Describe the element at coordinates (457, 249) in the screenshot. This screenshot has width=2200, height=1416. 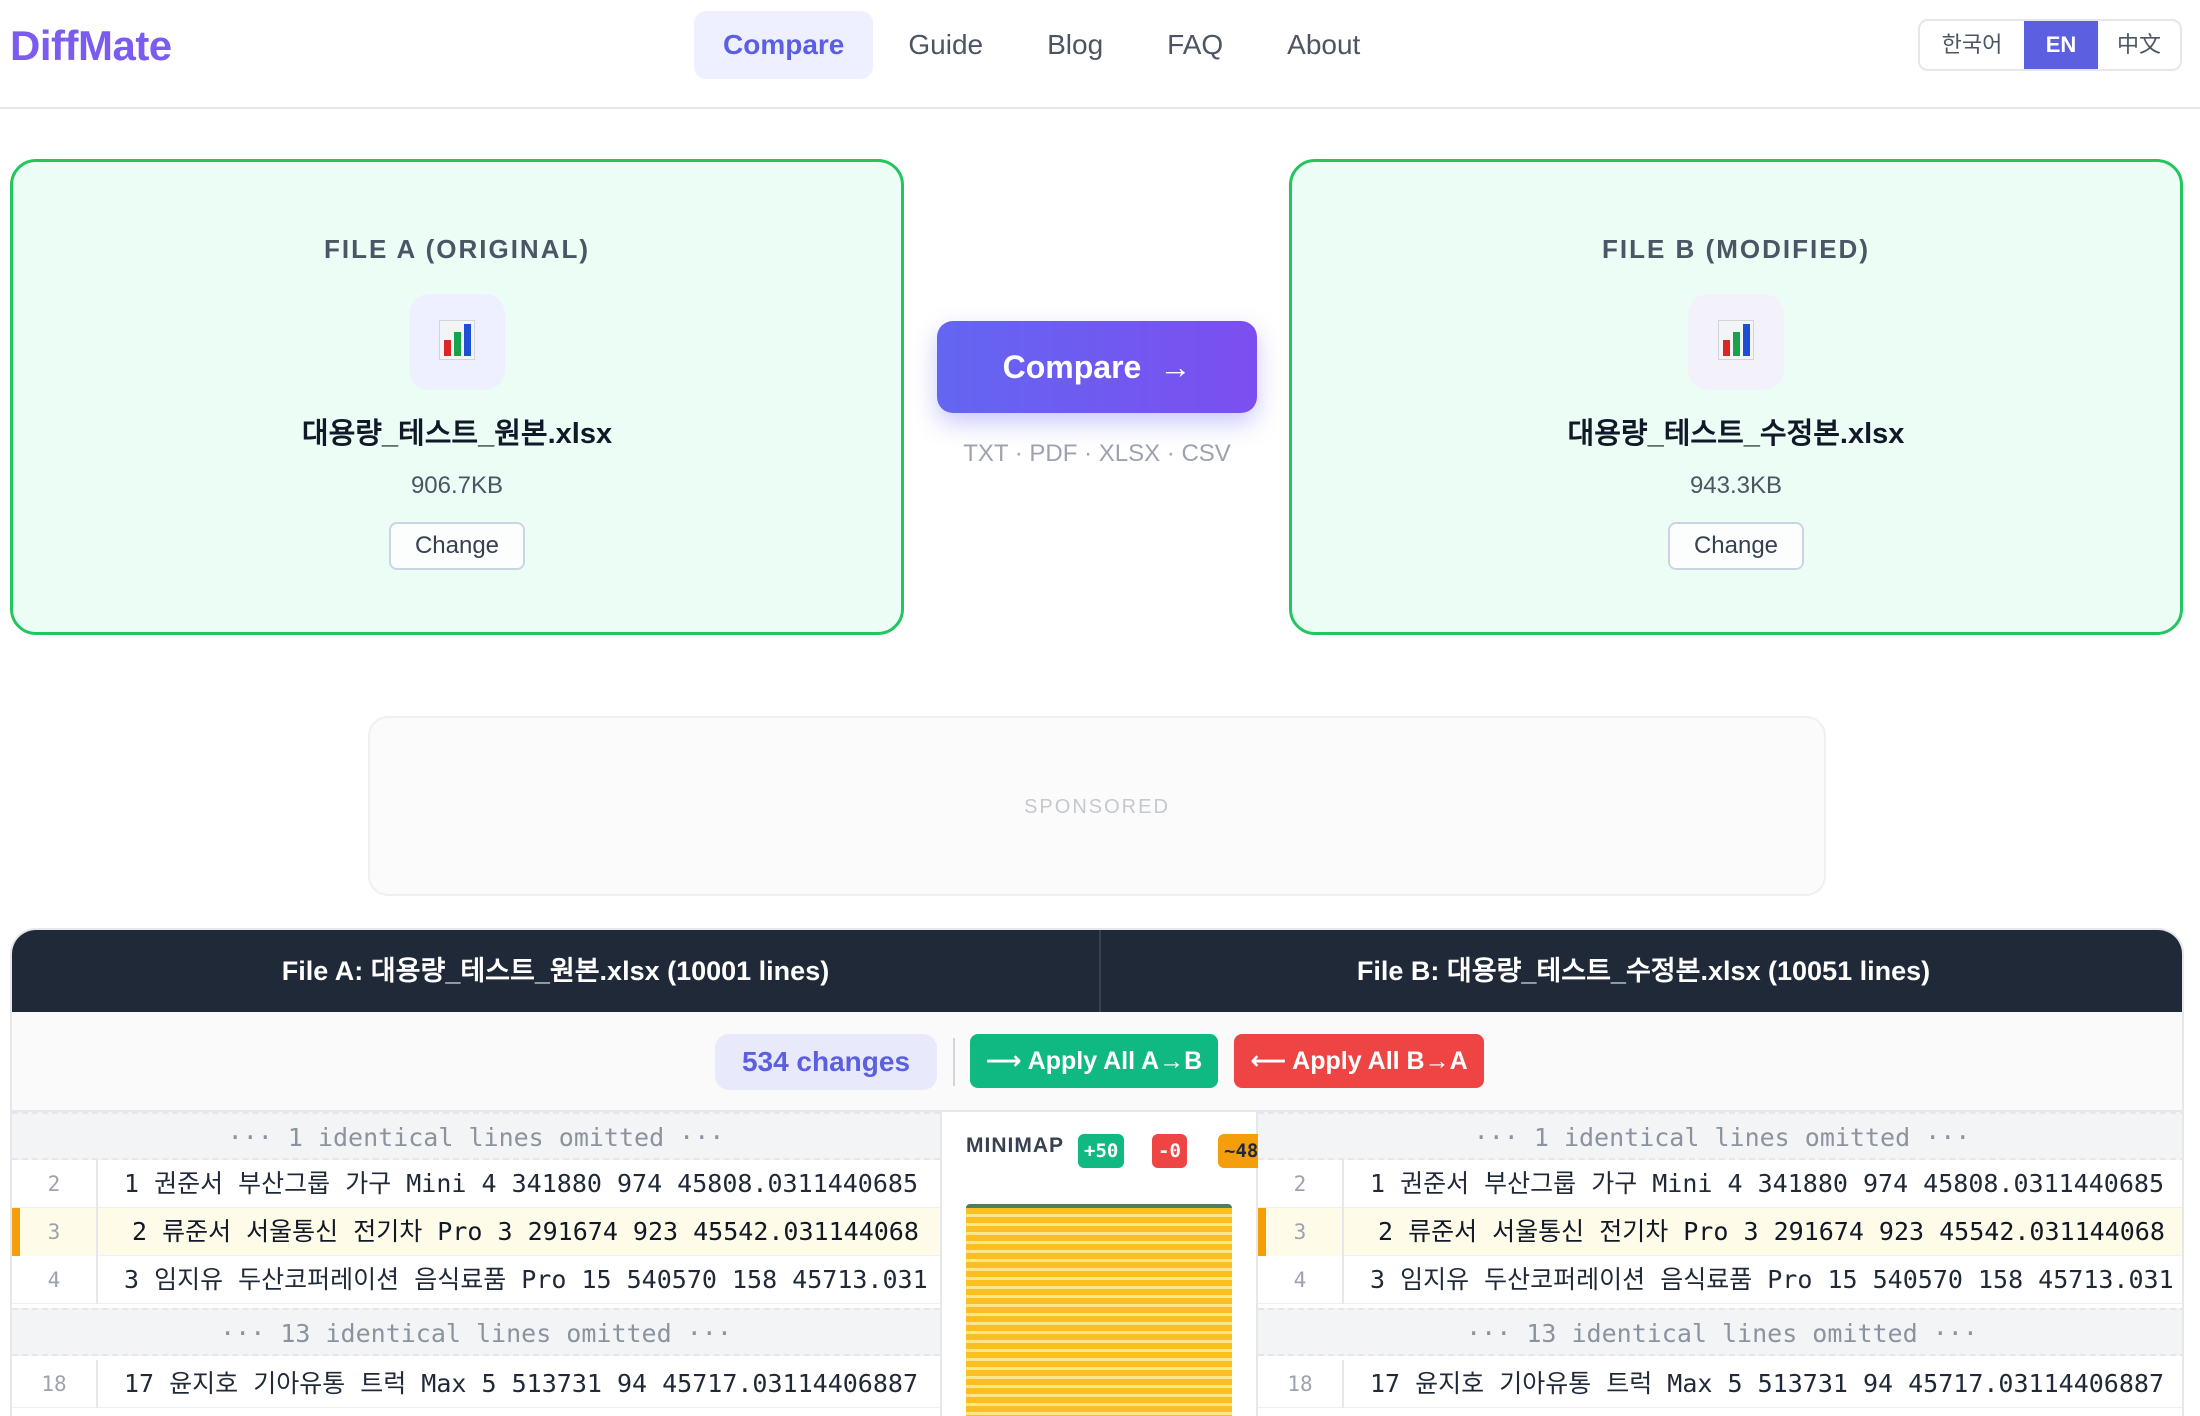
I see `file-a-label: FILE A (ORIGINAL)` at that location.